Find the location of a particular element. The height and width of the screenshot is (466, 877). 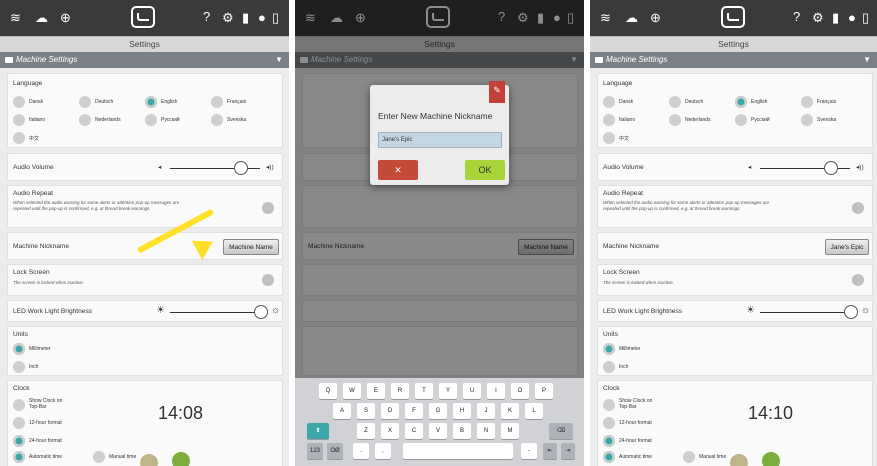

hyphen-key: - is located at coordinates (529, 451).